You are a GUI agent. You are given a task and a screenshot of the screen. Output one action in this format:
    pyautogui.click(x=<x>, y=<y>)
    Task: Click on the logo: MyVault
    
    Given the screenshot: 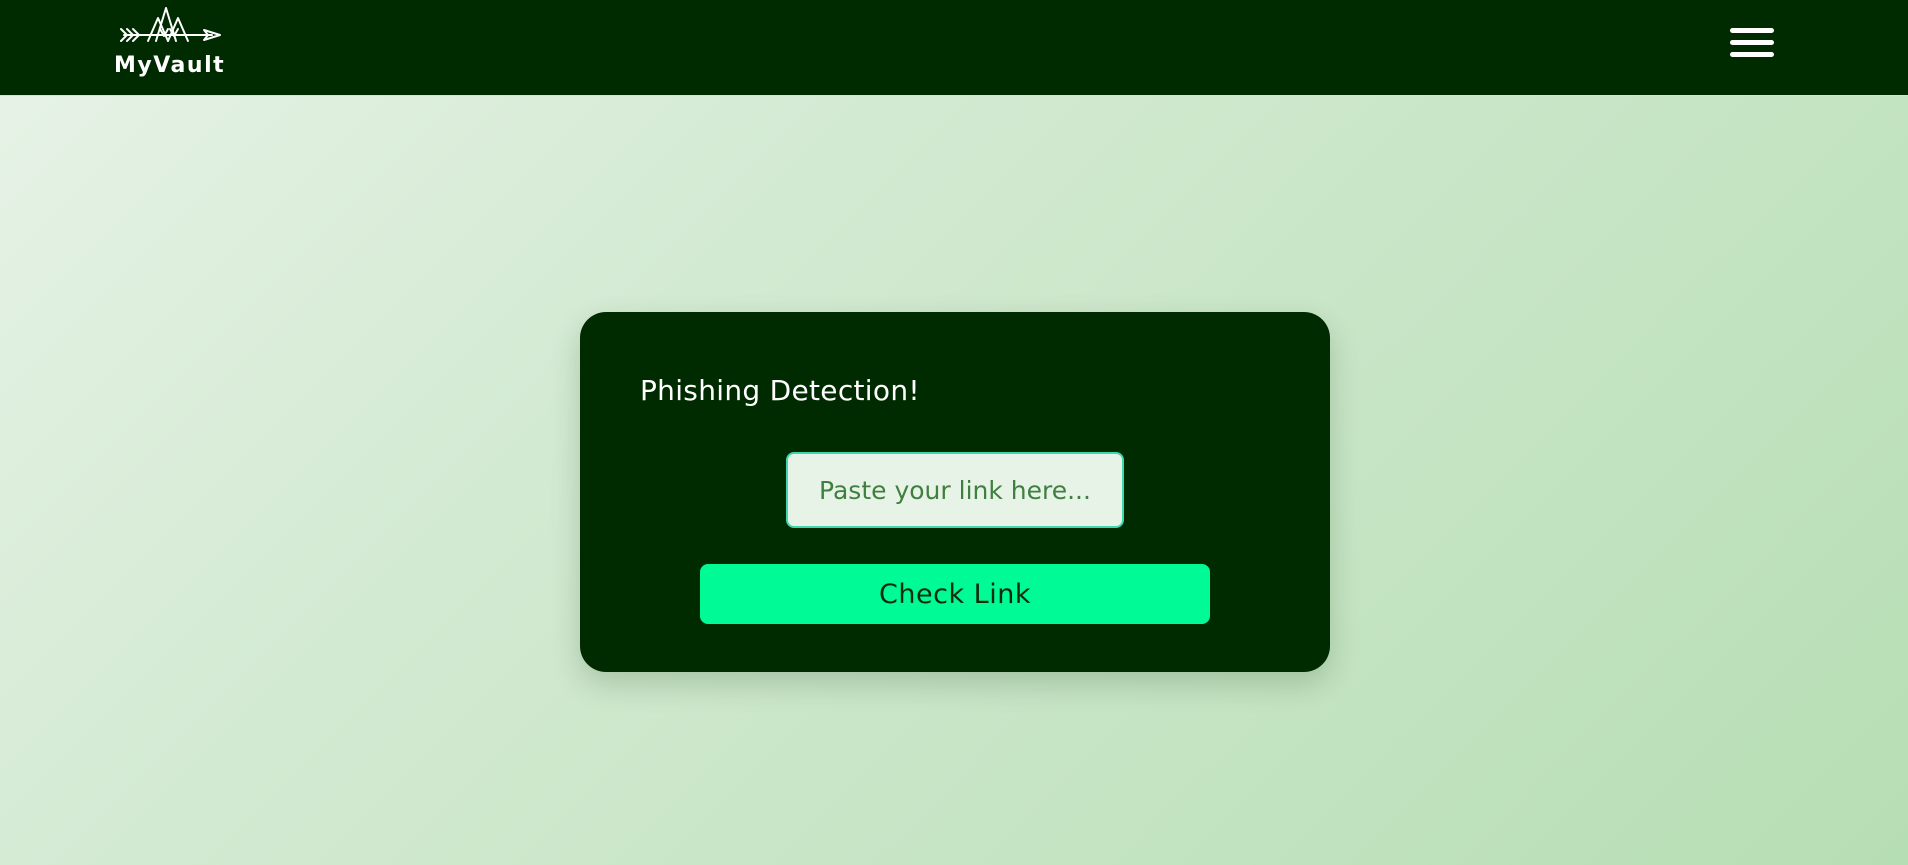 What is the action you would take?
    pyautogui.click(x=172, y=44)
    